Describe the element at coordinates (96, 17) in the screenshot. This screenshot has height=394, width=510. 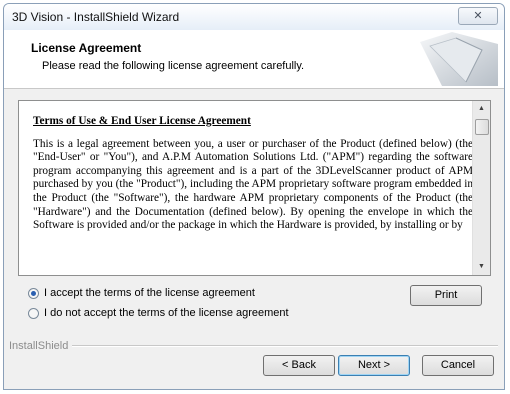
I see `window-title: 3D Vision - InstallShield Wizard` at that location.